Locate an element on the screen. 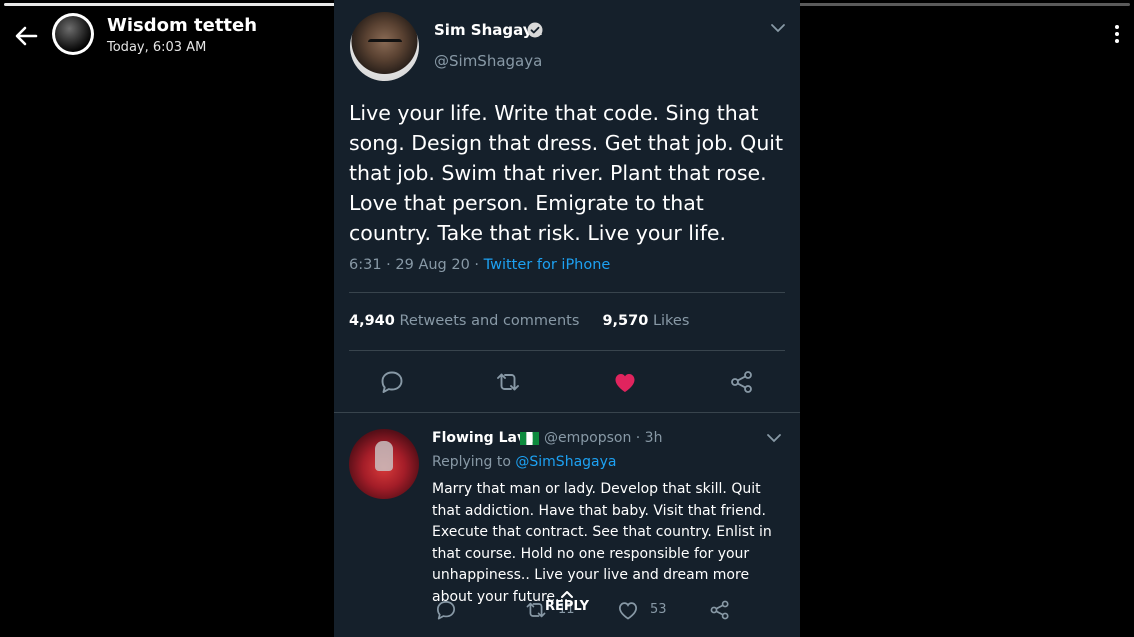 This screenshot has height=637, width=1134. reply-like-count: 53 is located at coordinates (658, 609).